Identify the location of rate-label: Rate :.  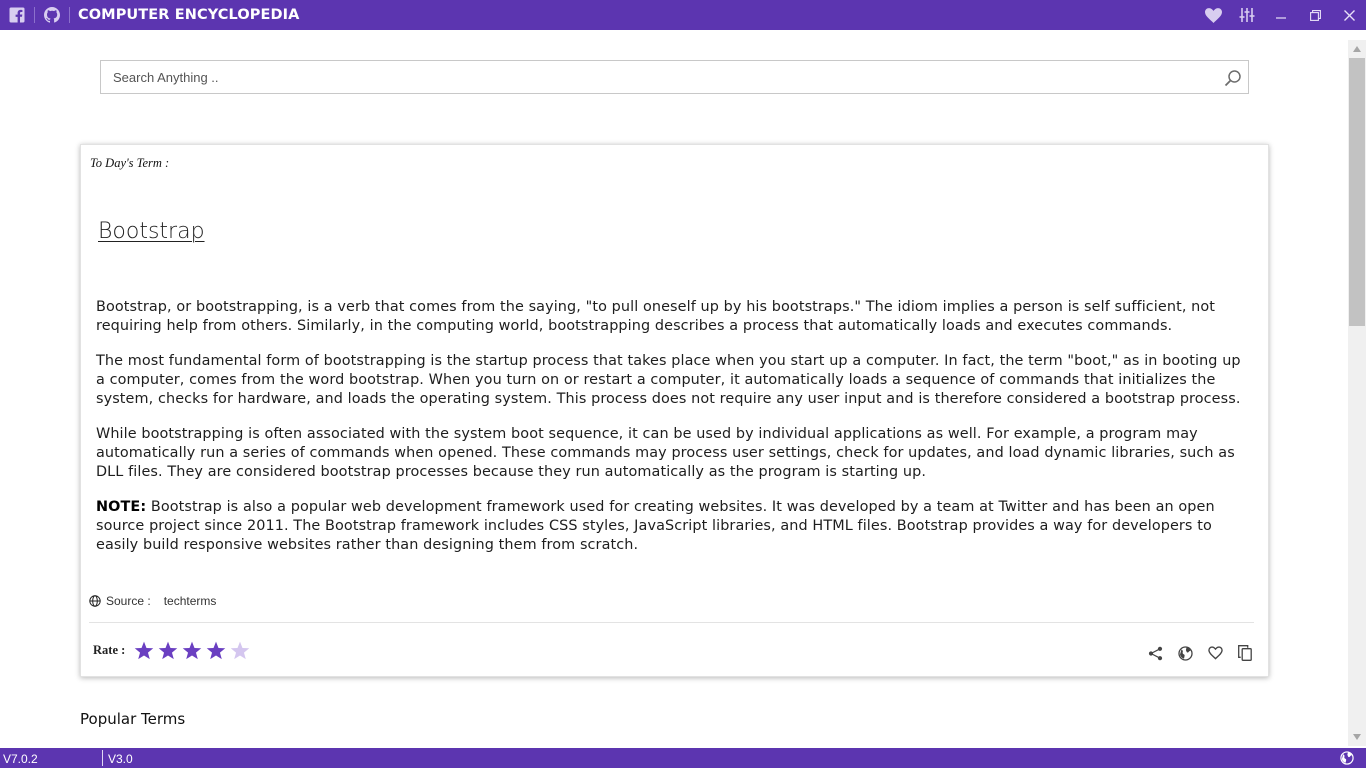
(109, 649).